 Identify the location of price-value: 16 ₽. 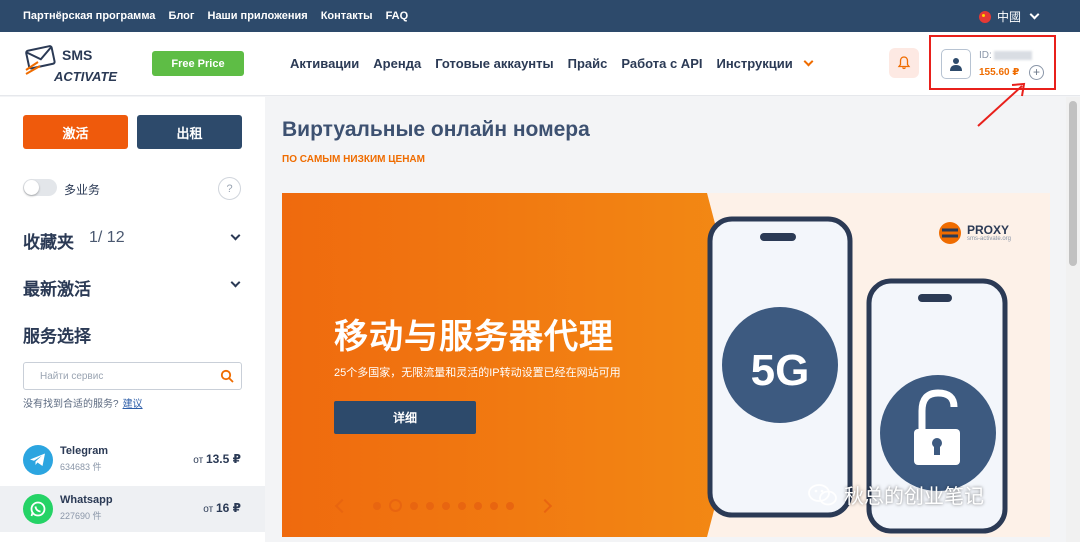
(228, 508).